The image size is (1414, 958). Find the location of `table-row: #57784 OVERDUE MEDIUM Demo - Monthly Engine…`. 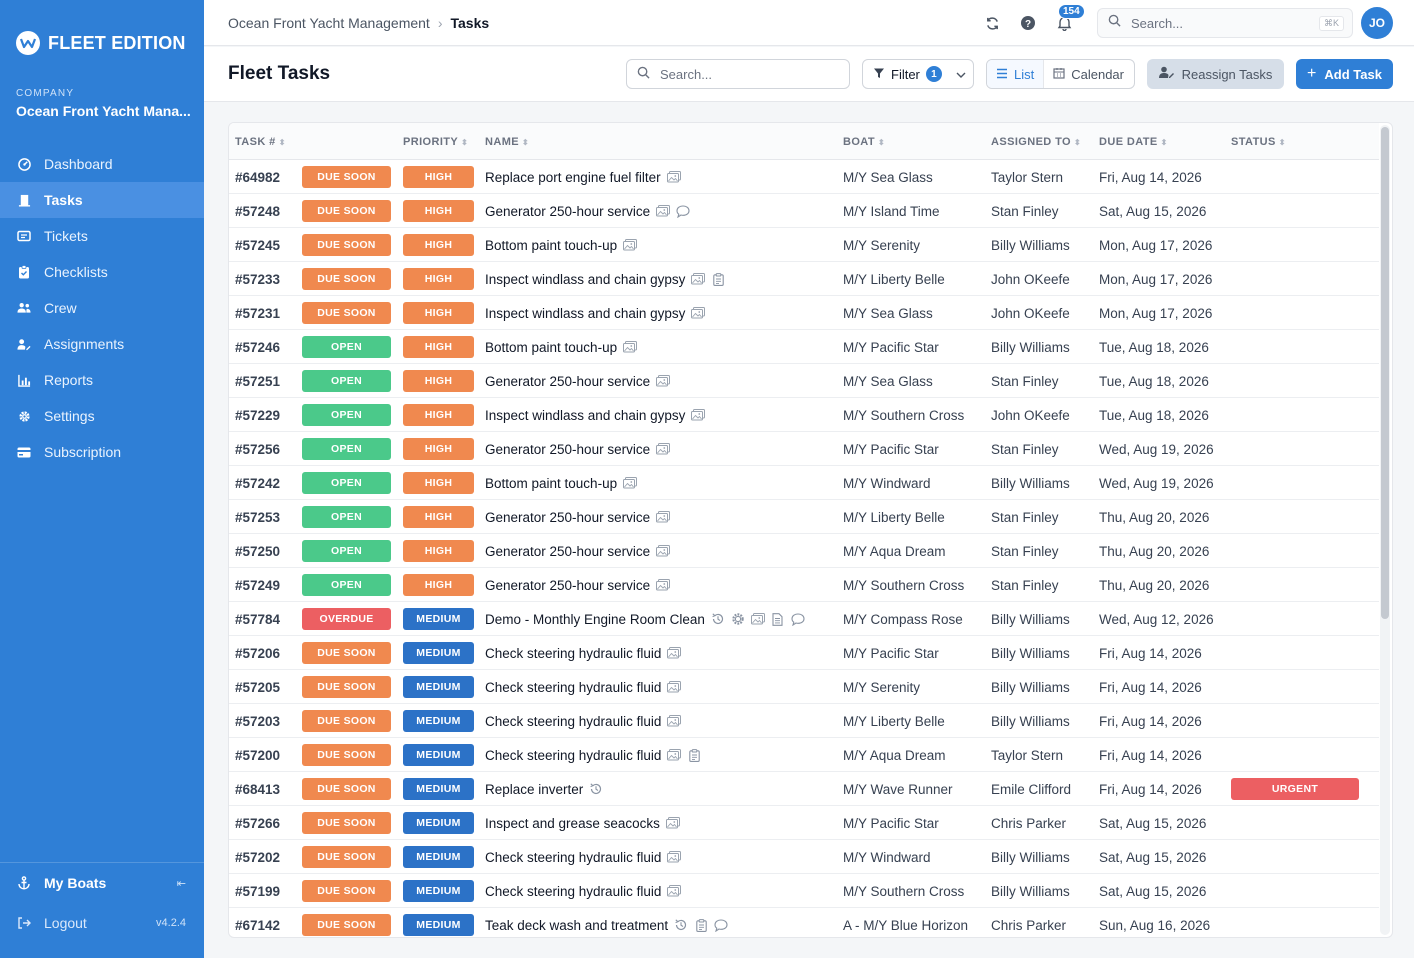

table-row: #57784 OVERDUE MEDIUM Demo - Monthly Engine… is located at coordinates (804, 619).